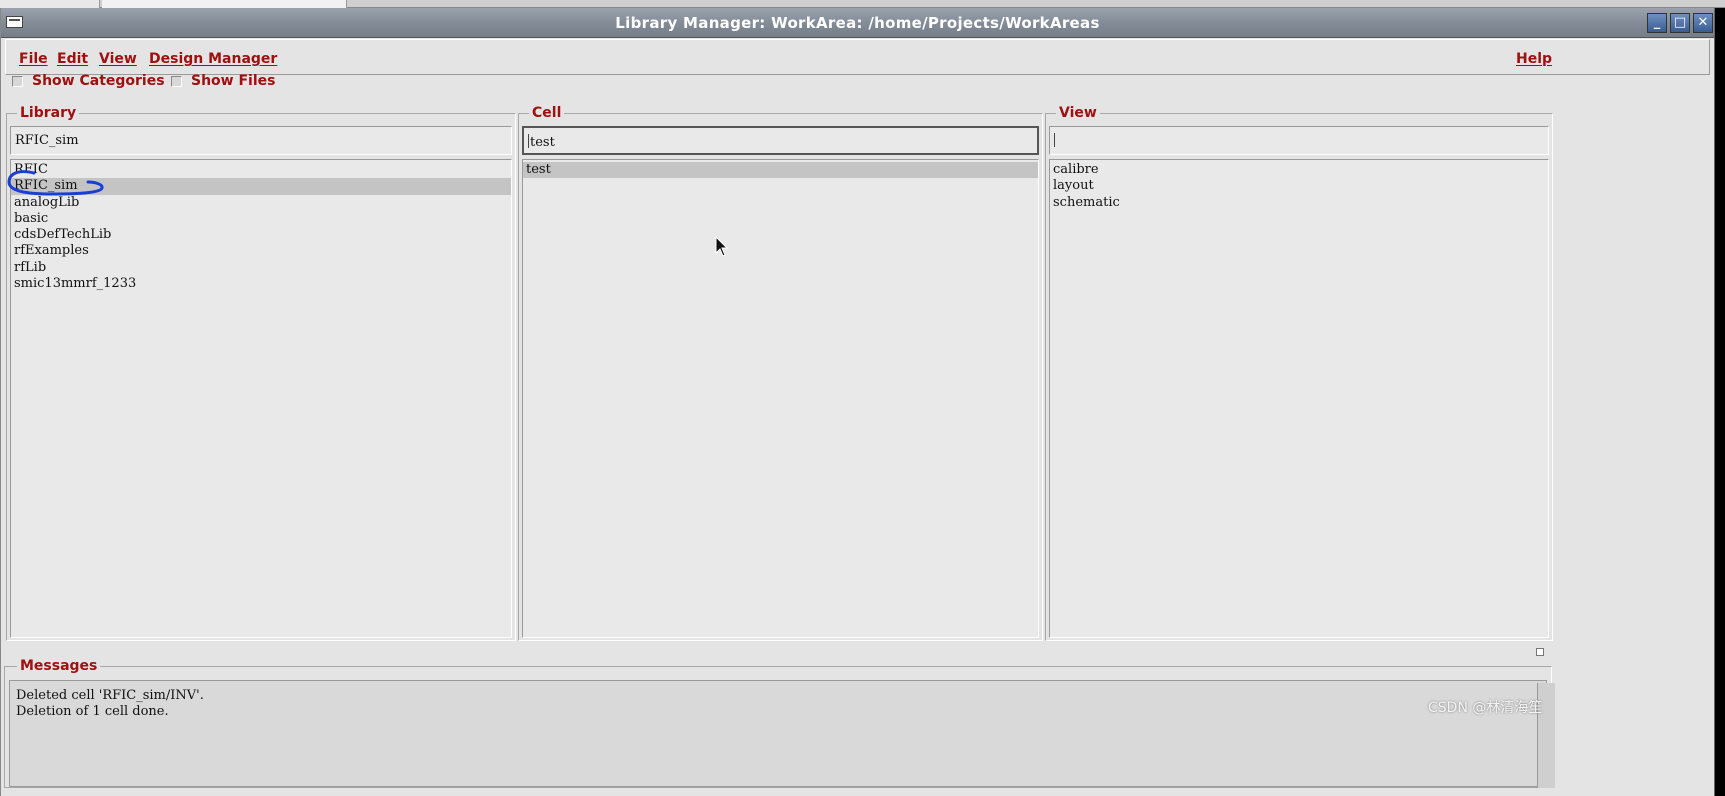  I want to click on watermark: CSDN @林清海笙, so click(1485, 708).